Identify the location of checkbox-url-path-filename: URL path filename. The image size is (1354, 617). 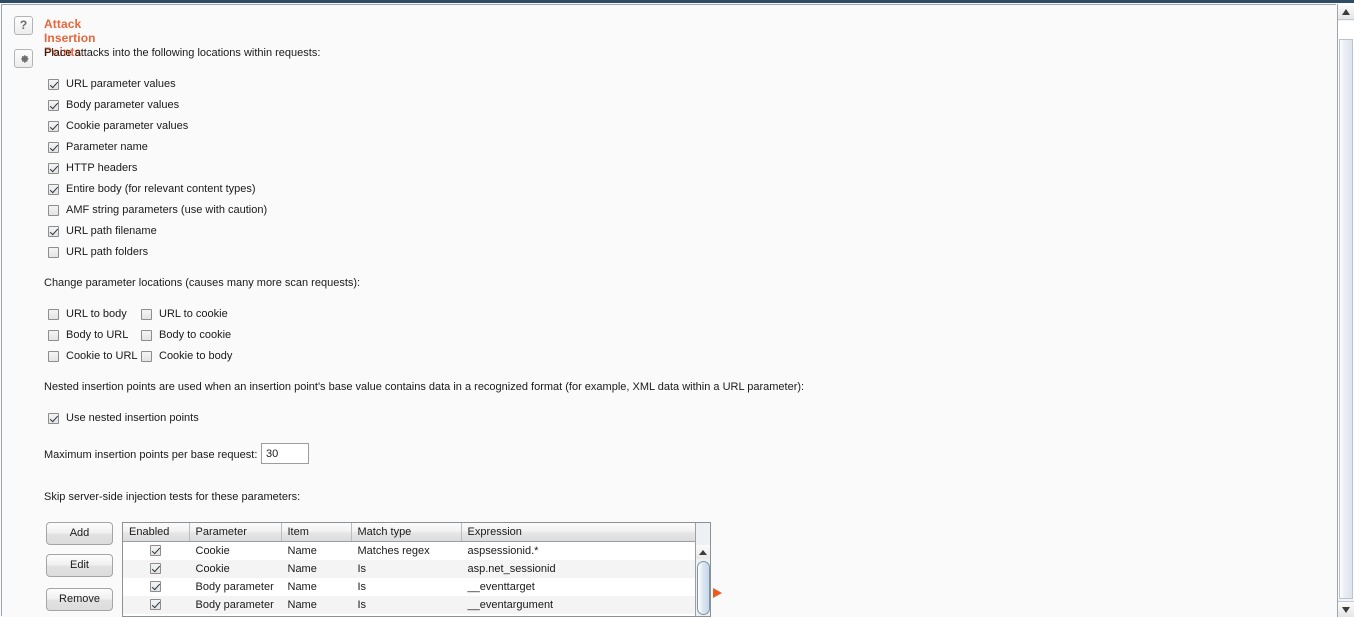
(102, 231).